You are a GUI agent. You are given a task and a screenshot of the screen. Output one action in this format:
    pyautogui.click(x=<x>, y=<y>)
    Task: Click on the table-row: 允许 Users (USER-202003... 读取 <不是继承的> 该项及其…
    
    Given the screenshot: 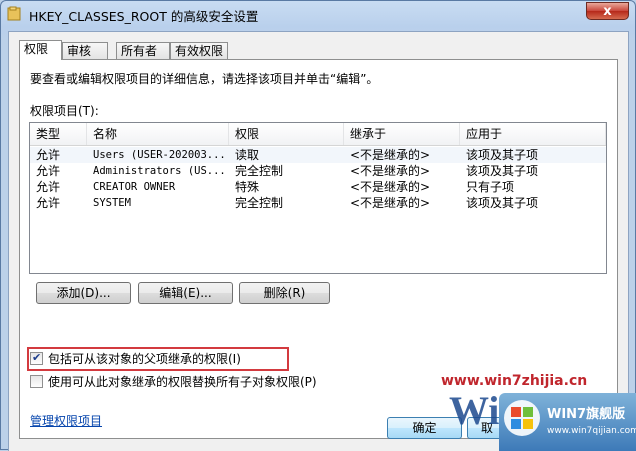 What is the action you would take?
    pyautogui.click(x=318, y=155)
    